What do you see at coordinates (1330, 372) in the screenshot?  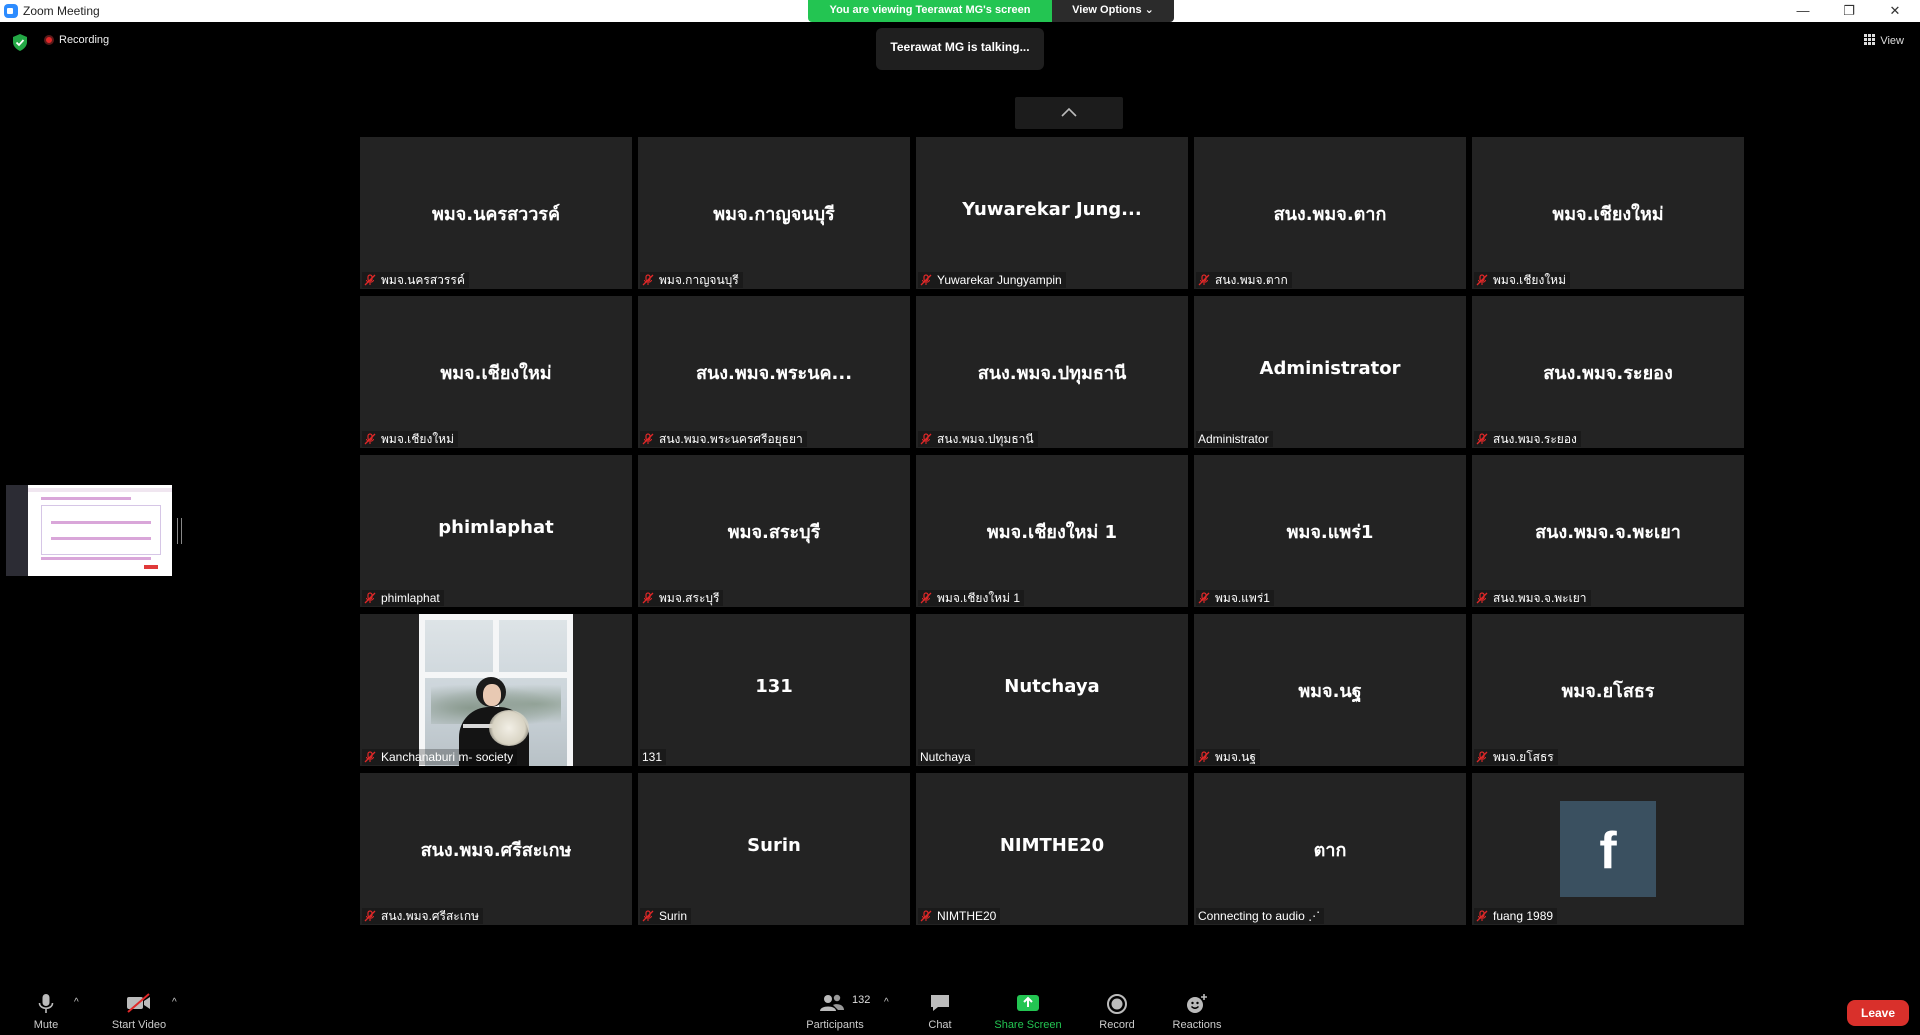 I see `participant-tile: Administrator Administrator` at bounding box center [1330, 372].